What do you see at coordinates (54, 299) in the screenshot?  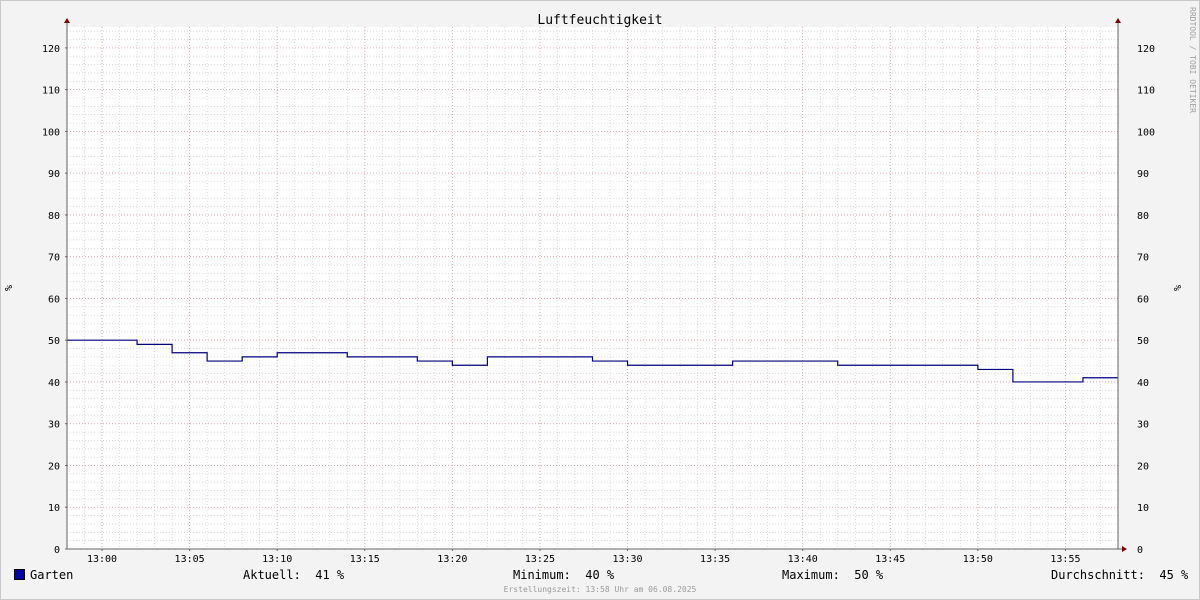 I see `y-tick-label-left: 60` at bounding box center [54, 299].